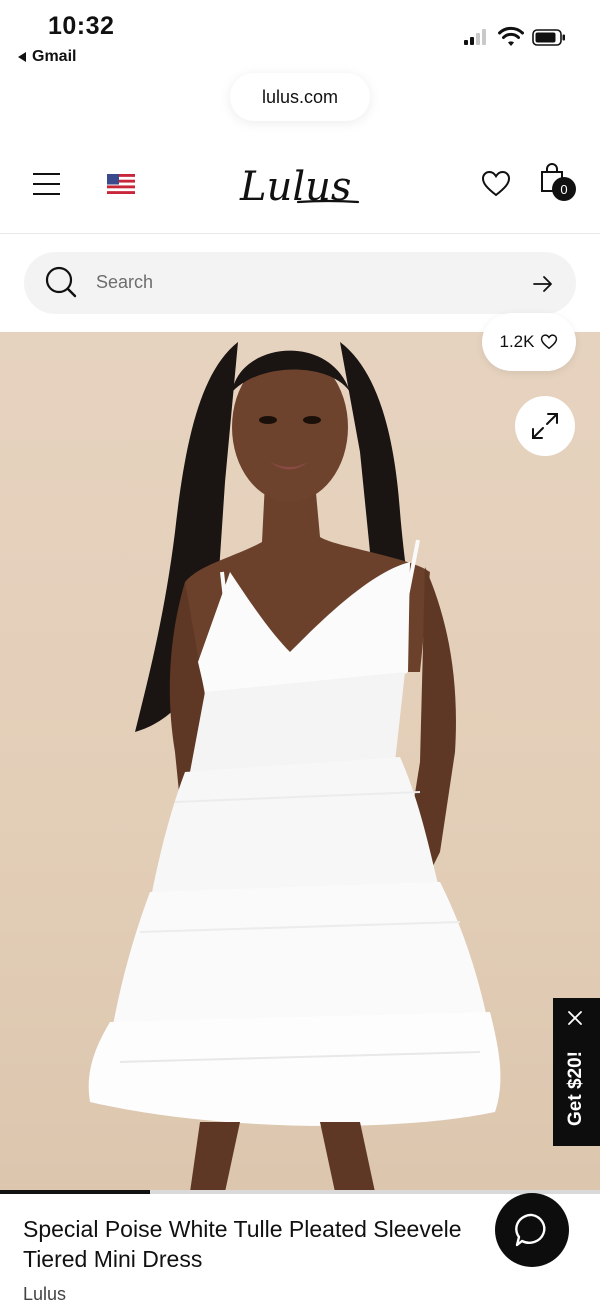 Image resolution: width=600 pixels, height=1305 pixels. I want to click on battery-icon, so click(548, 37).